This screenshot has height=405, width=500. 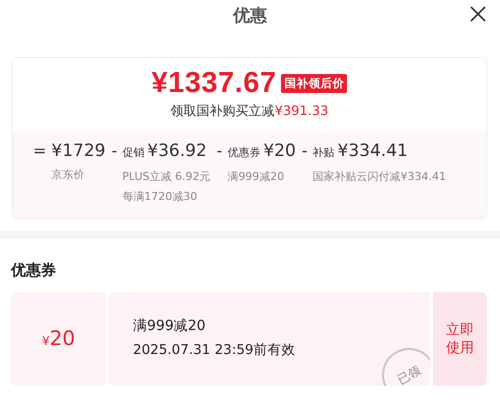 I want to click on close-button, so click(x=478, y=14).